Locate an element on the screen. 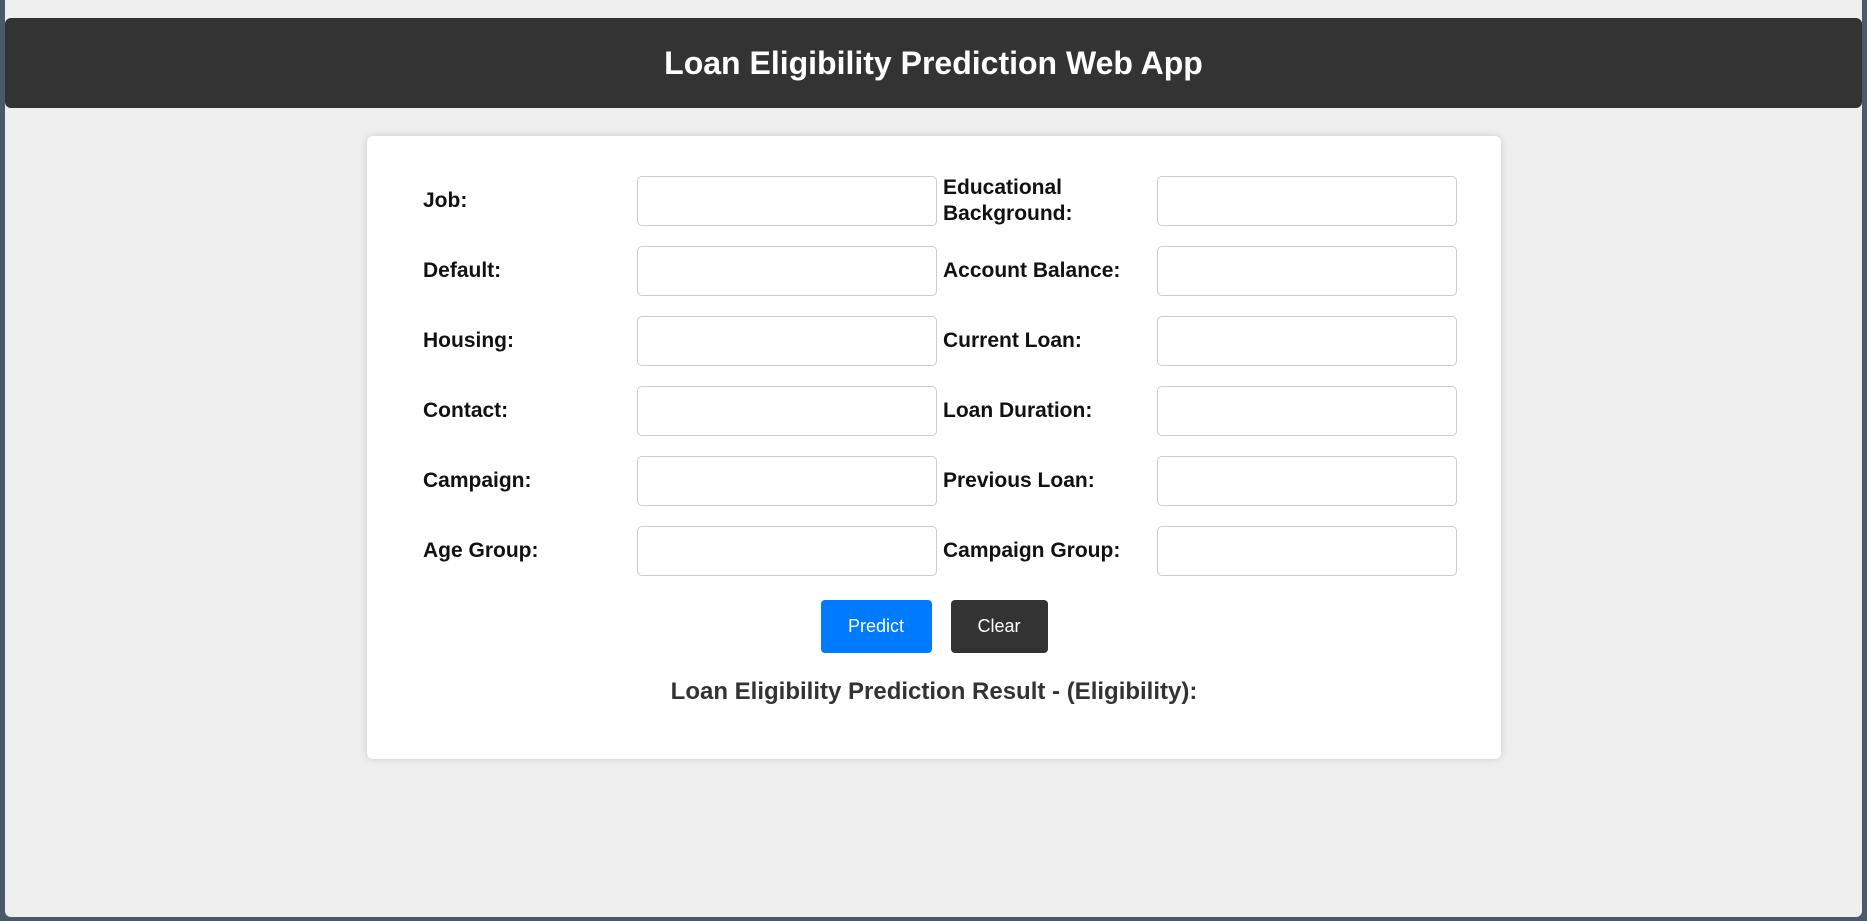  campaign-input is located at coordinates (787, 481).